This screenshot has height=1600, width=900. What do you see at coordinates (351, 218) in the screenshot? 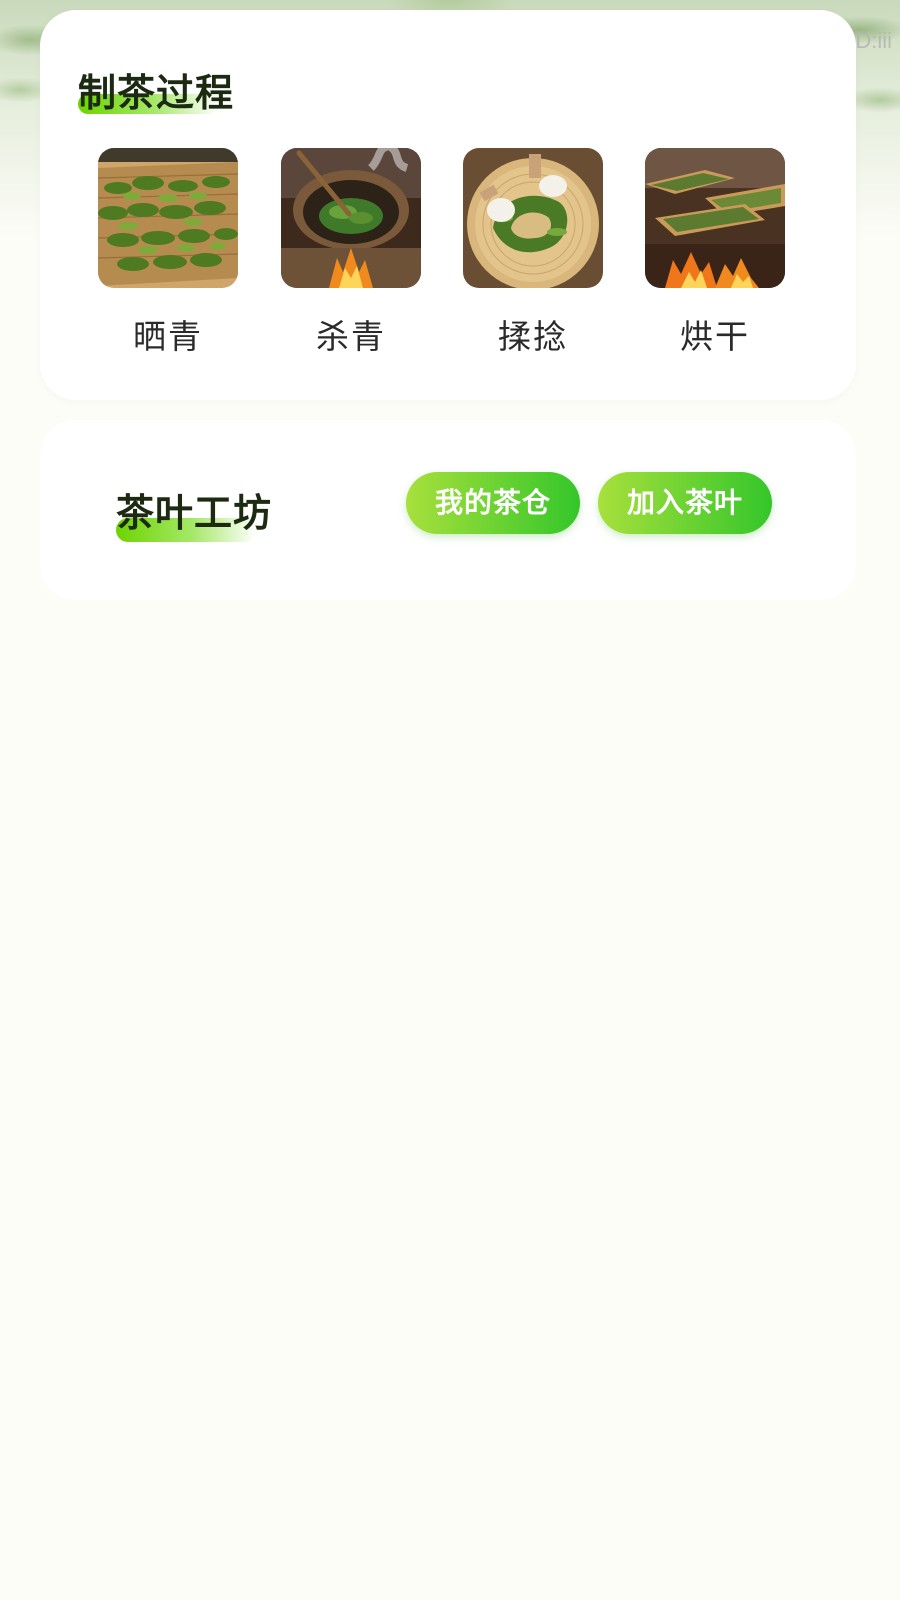
I see `wok-fixing-photo` at bounding box center [351, 218].